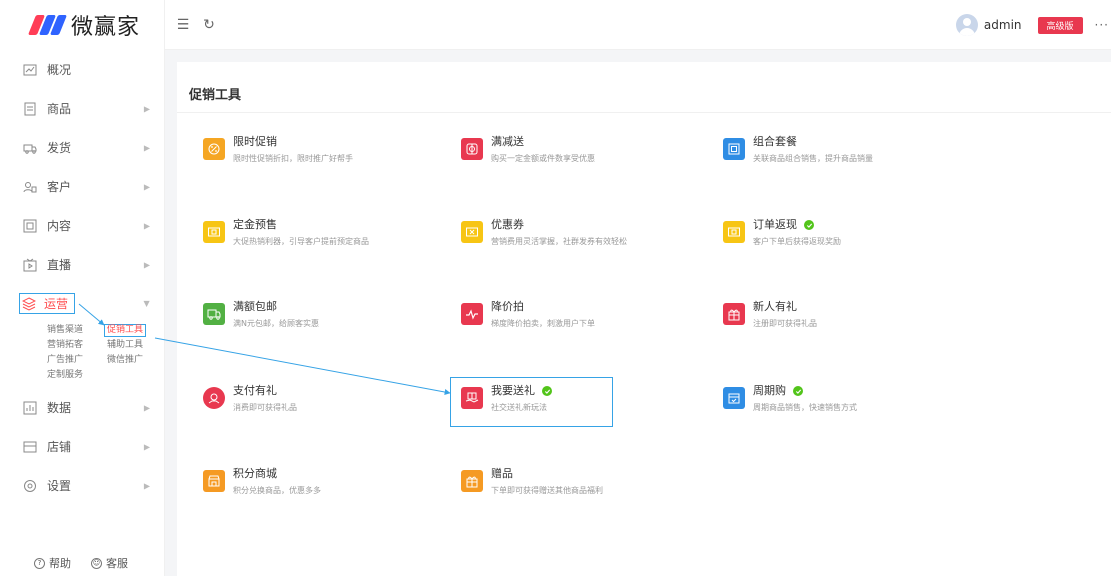 The height and width of the screenshot is (576, 1111). I want to click on tool-price-drop-auction: 降价拍 梯度降价拍卖，刺激用户下单, so click(576, 320).